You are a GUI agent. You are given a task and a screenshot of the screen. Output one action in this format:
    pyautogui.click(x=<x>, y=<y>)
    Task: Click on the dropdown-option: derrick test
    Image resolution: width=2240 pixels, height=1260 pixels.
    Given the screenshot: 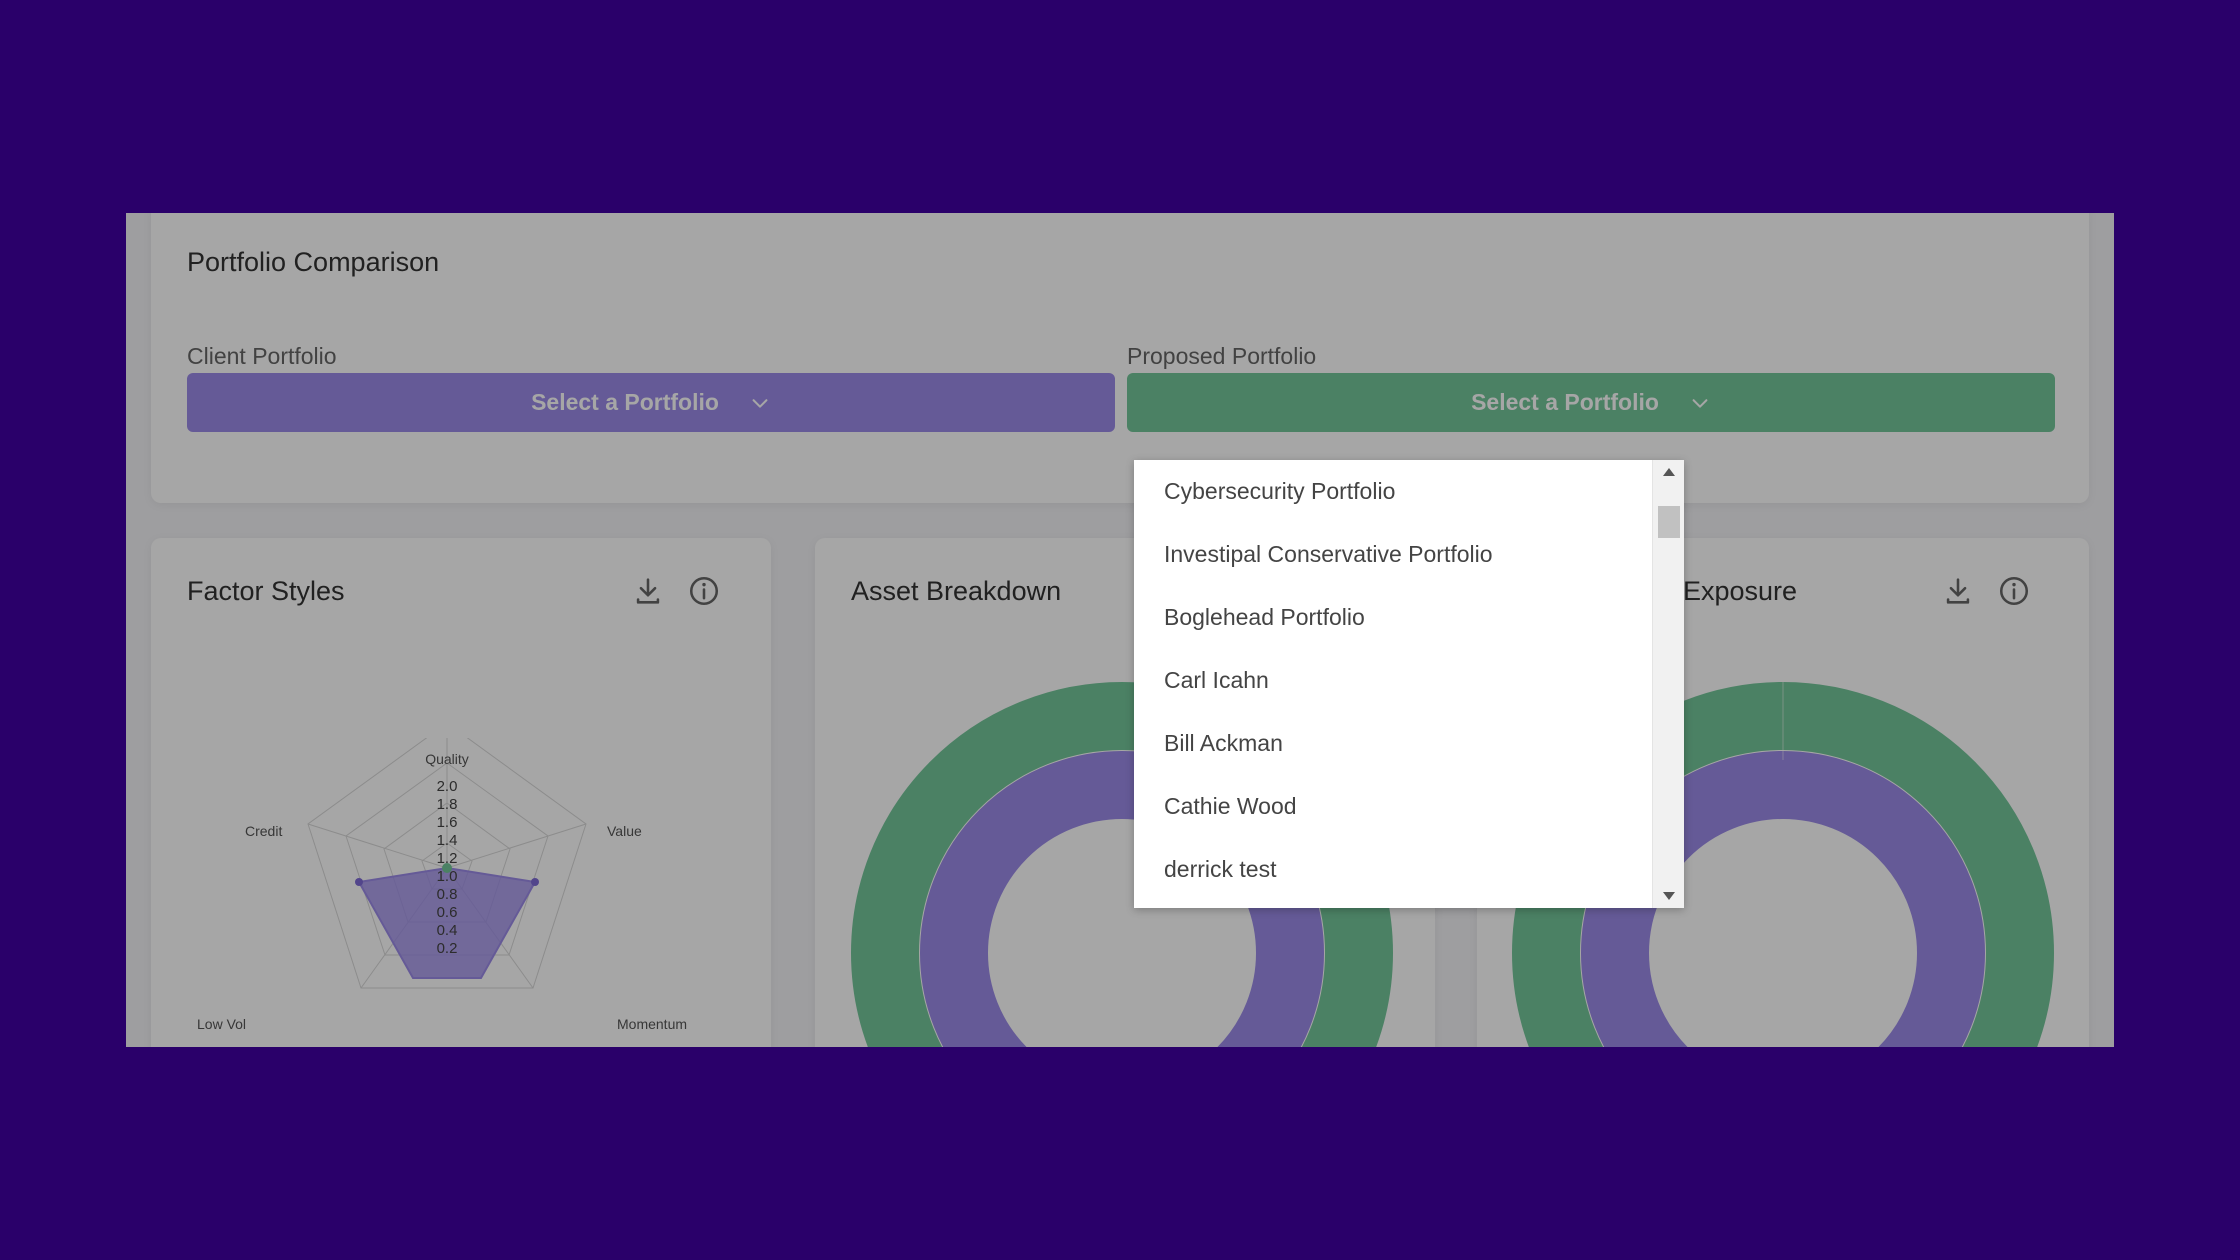 What is the action you would take?
    pyautogui.click(x=1393, y=869)
    